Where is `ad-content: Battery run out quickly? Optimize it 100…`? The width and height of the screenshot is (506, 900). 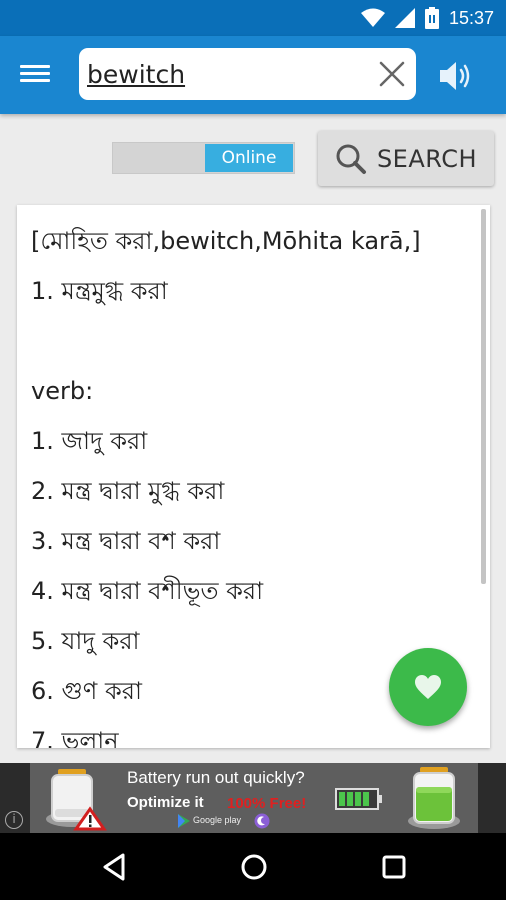
ad-content: Battery run out quickly? Optimize it 100… is located at coordinates (254, 798).